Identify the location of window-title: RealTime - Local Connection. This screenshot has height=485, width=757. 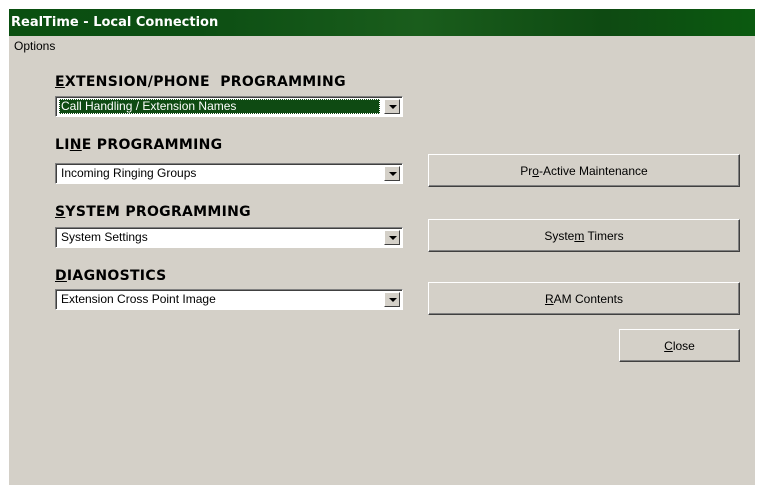
(115, 22).